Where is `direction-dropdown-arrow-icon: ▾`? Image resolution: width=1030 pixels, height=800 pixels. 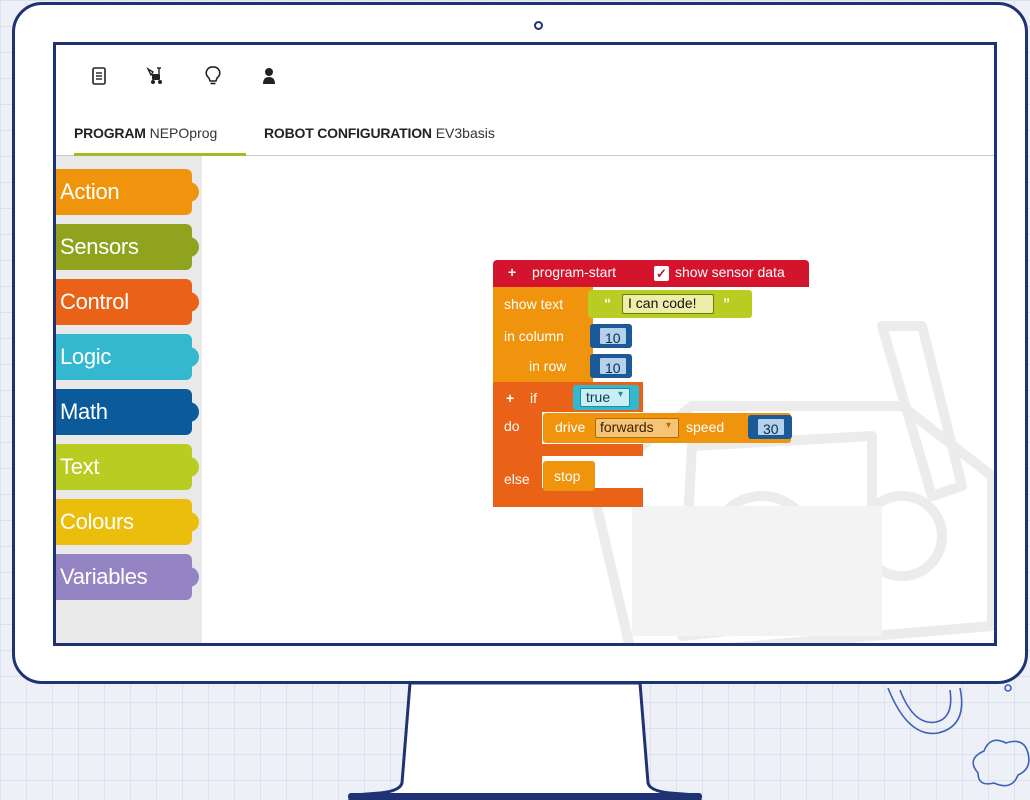 direction-dropdown-arrow-icon: ▾ is located at coordinates (668, 425).